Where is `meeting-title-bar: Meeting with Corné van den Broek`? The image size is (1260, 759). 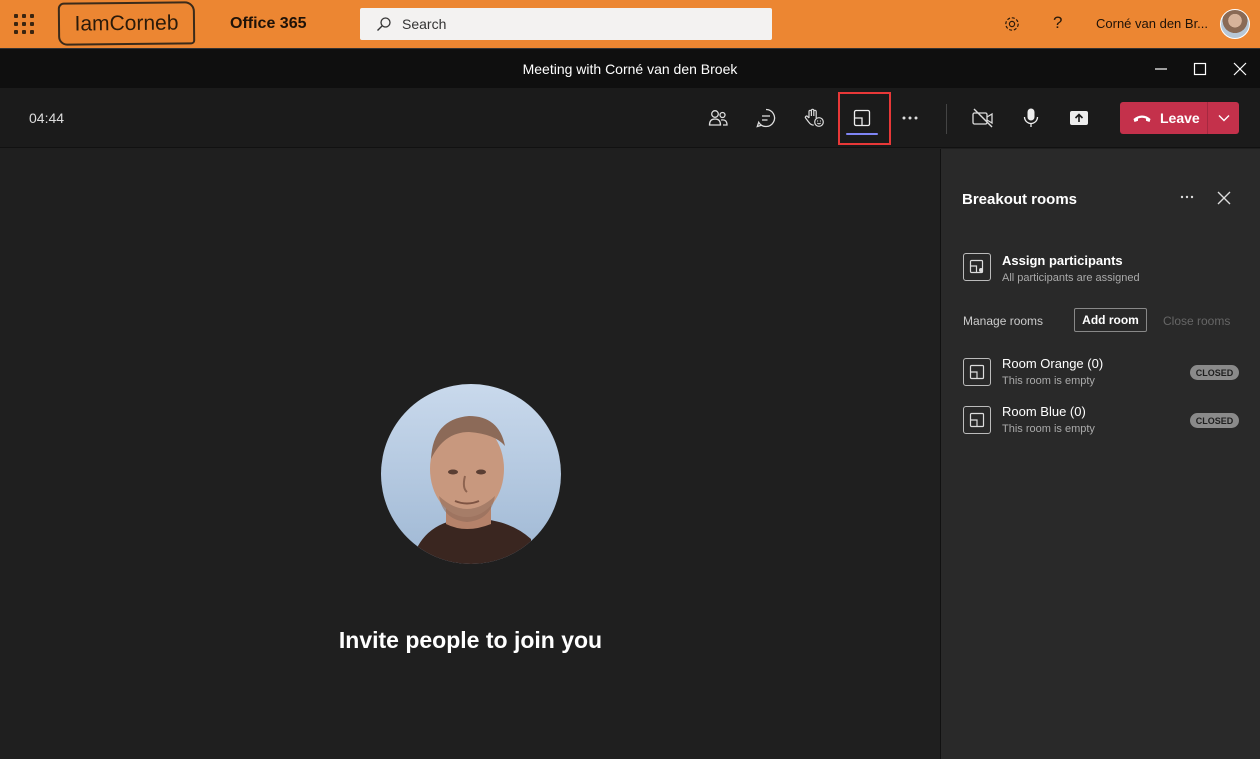 meeting-title-bar: Meeting with Corné van den Broek is located at coordinates (630, 68).